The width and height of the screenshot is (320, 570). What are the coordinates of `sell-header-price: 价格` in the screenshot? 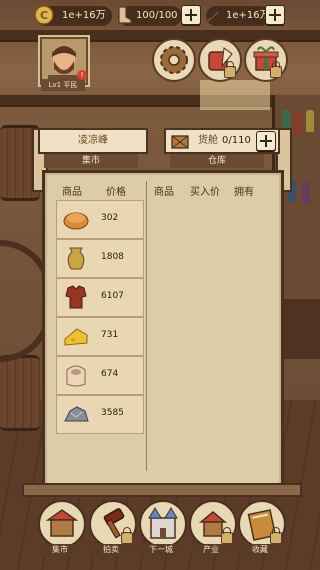 It's located at (116, 192).